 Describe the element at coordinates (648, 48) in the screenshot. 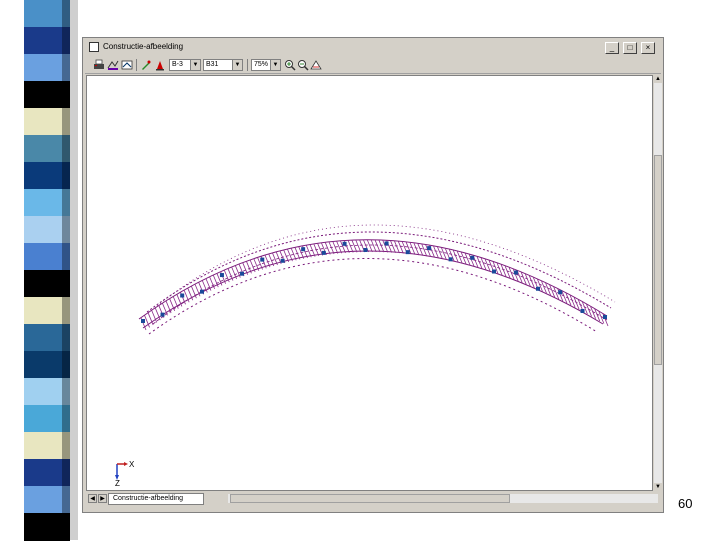

I see `close-button: ×` at that location.